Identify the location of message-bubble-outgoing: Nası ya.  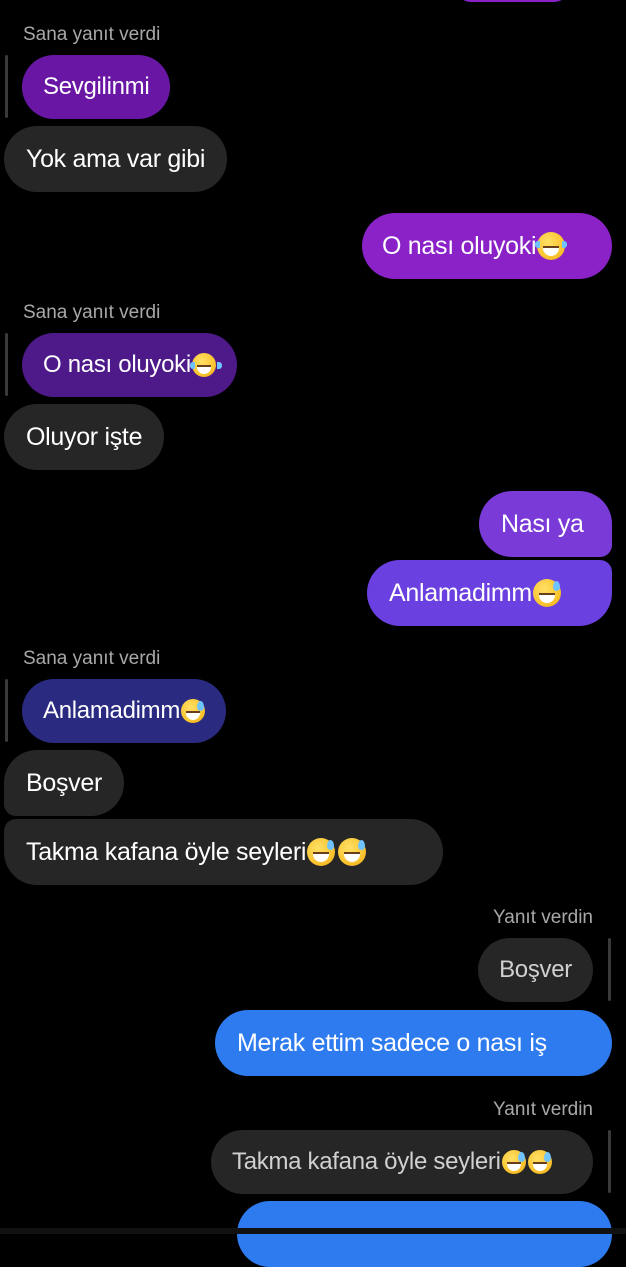
(545, 524).